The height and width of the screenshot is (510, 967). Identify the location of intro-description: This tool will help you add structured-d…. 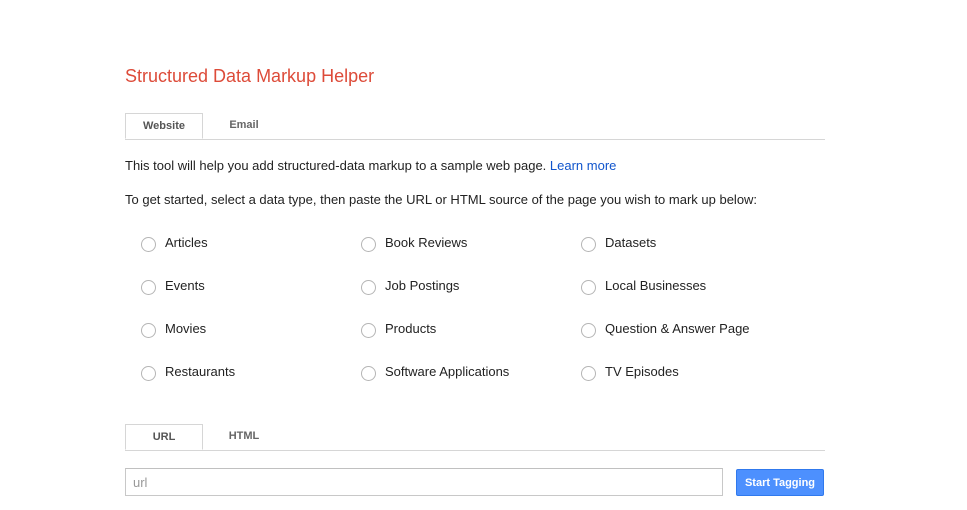
(336, 165).